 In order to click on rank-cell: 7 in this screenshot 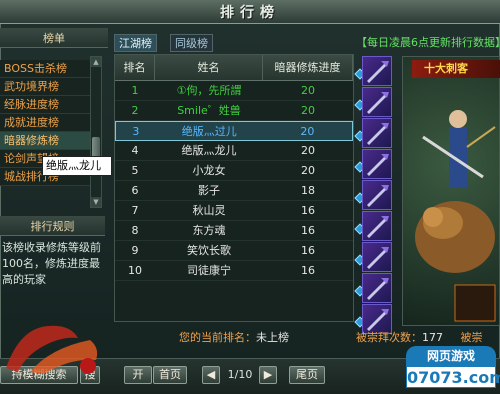, I will do `click(135, 210)`.